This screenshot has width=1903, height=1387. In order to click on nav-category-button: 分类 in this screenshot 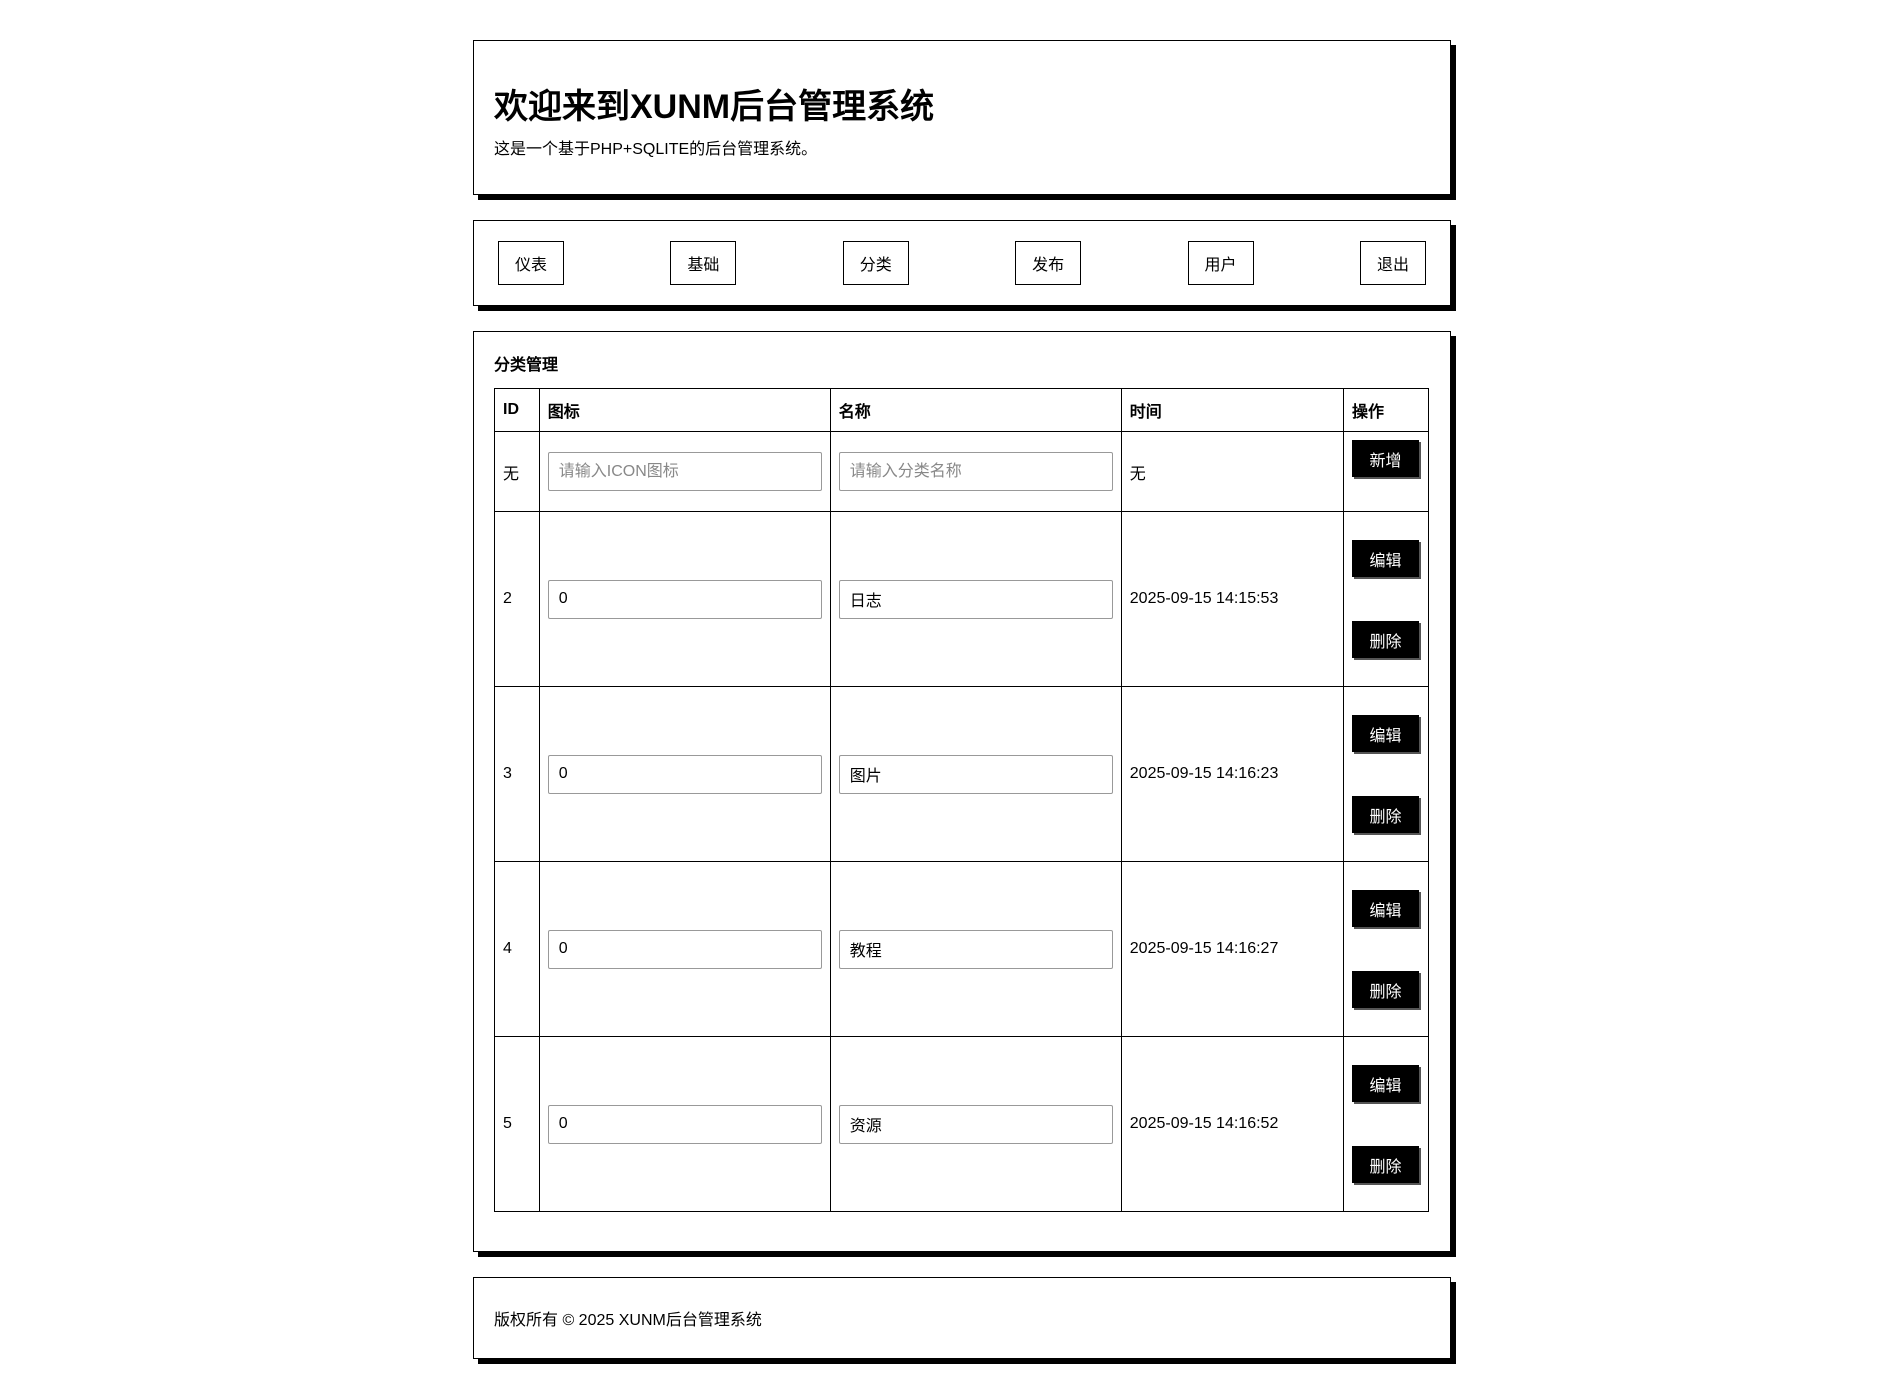, I will do `click(875, 263)`.